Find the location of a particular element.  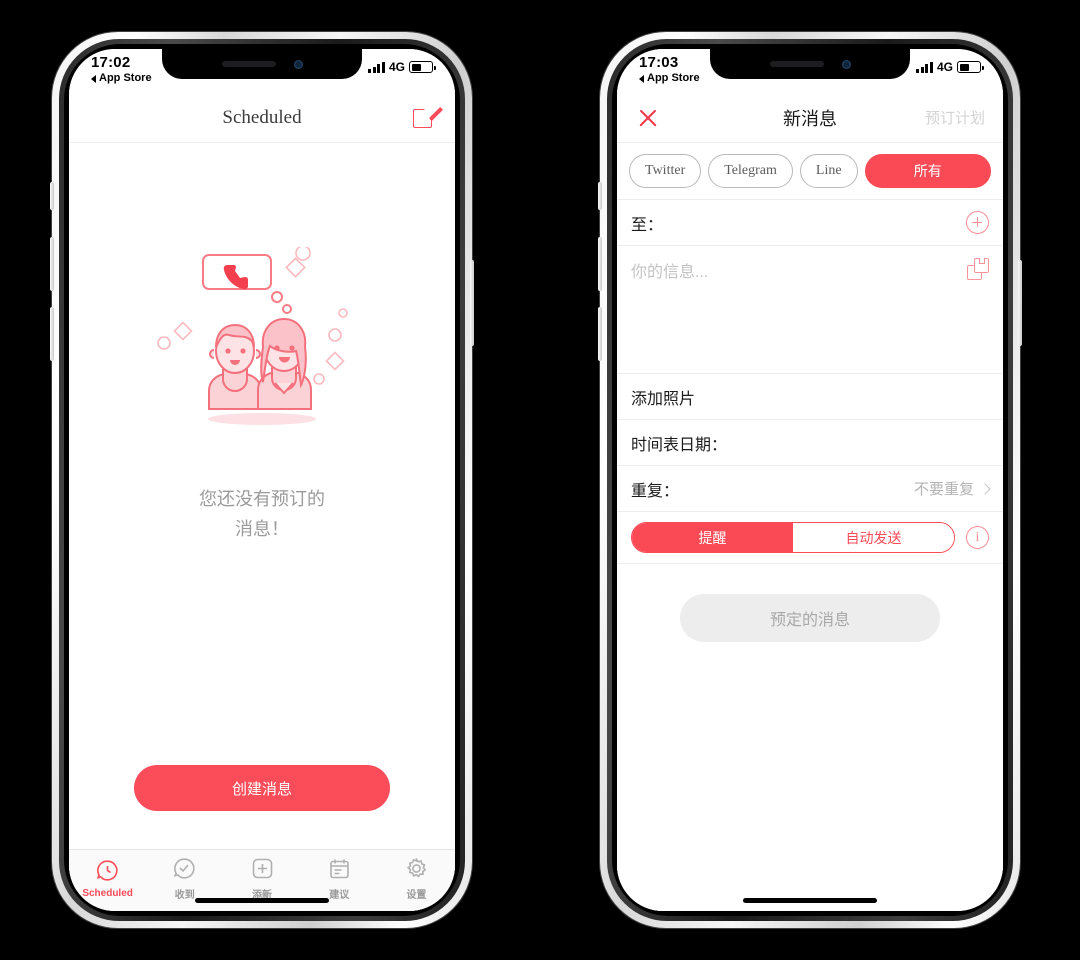

close-icon is located at coordinates (648, 118).